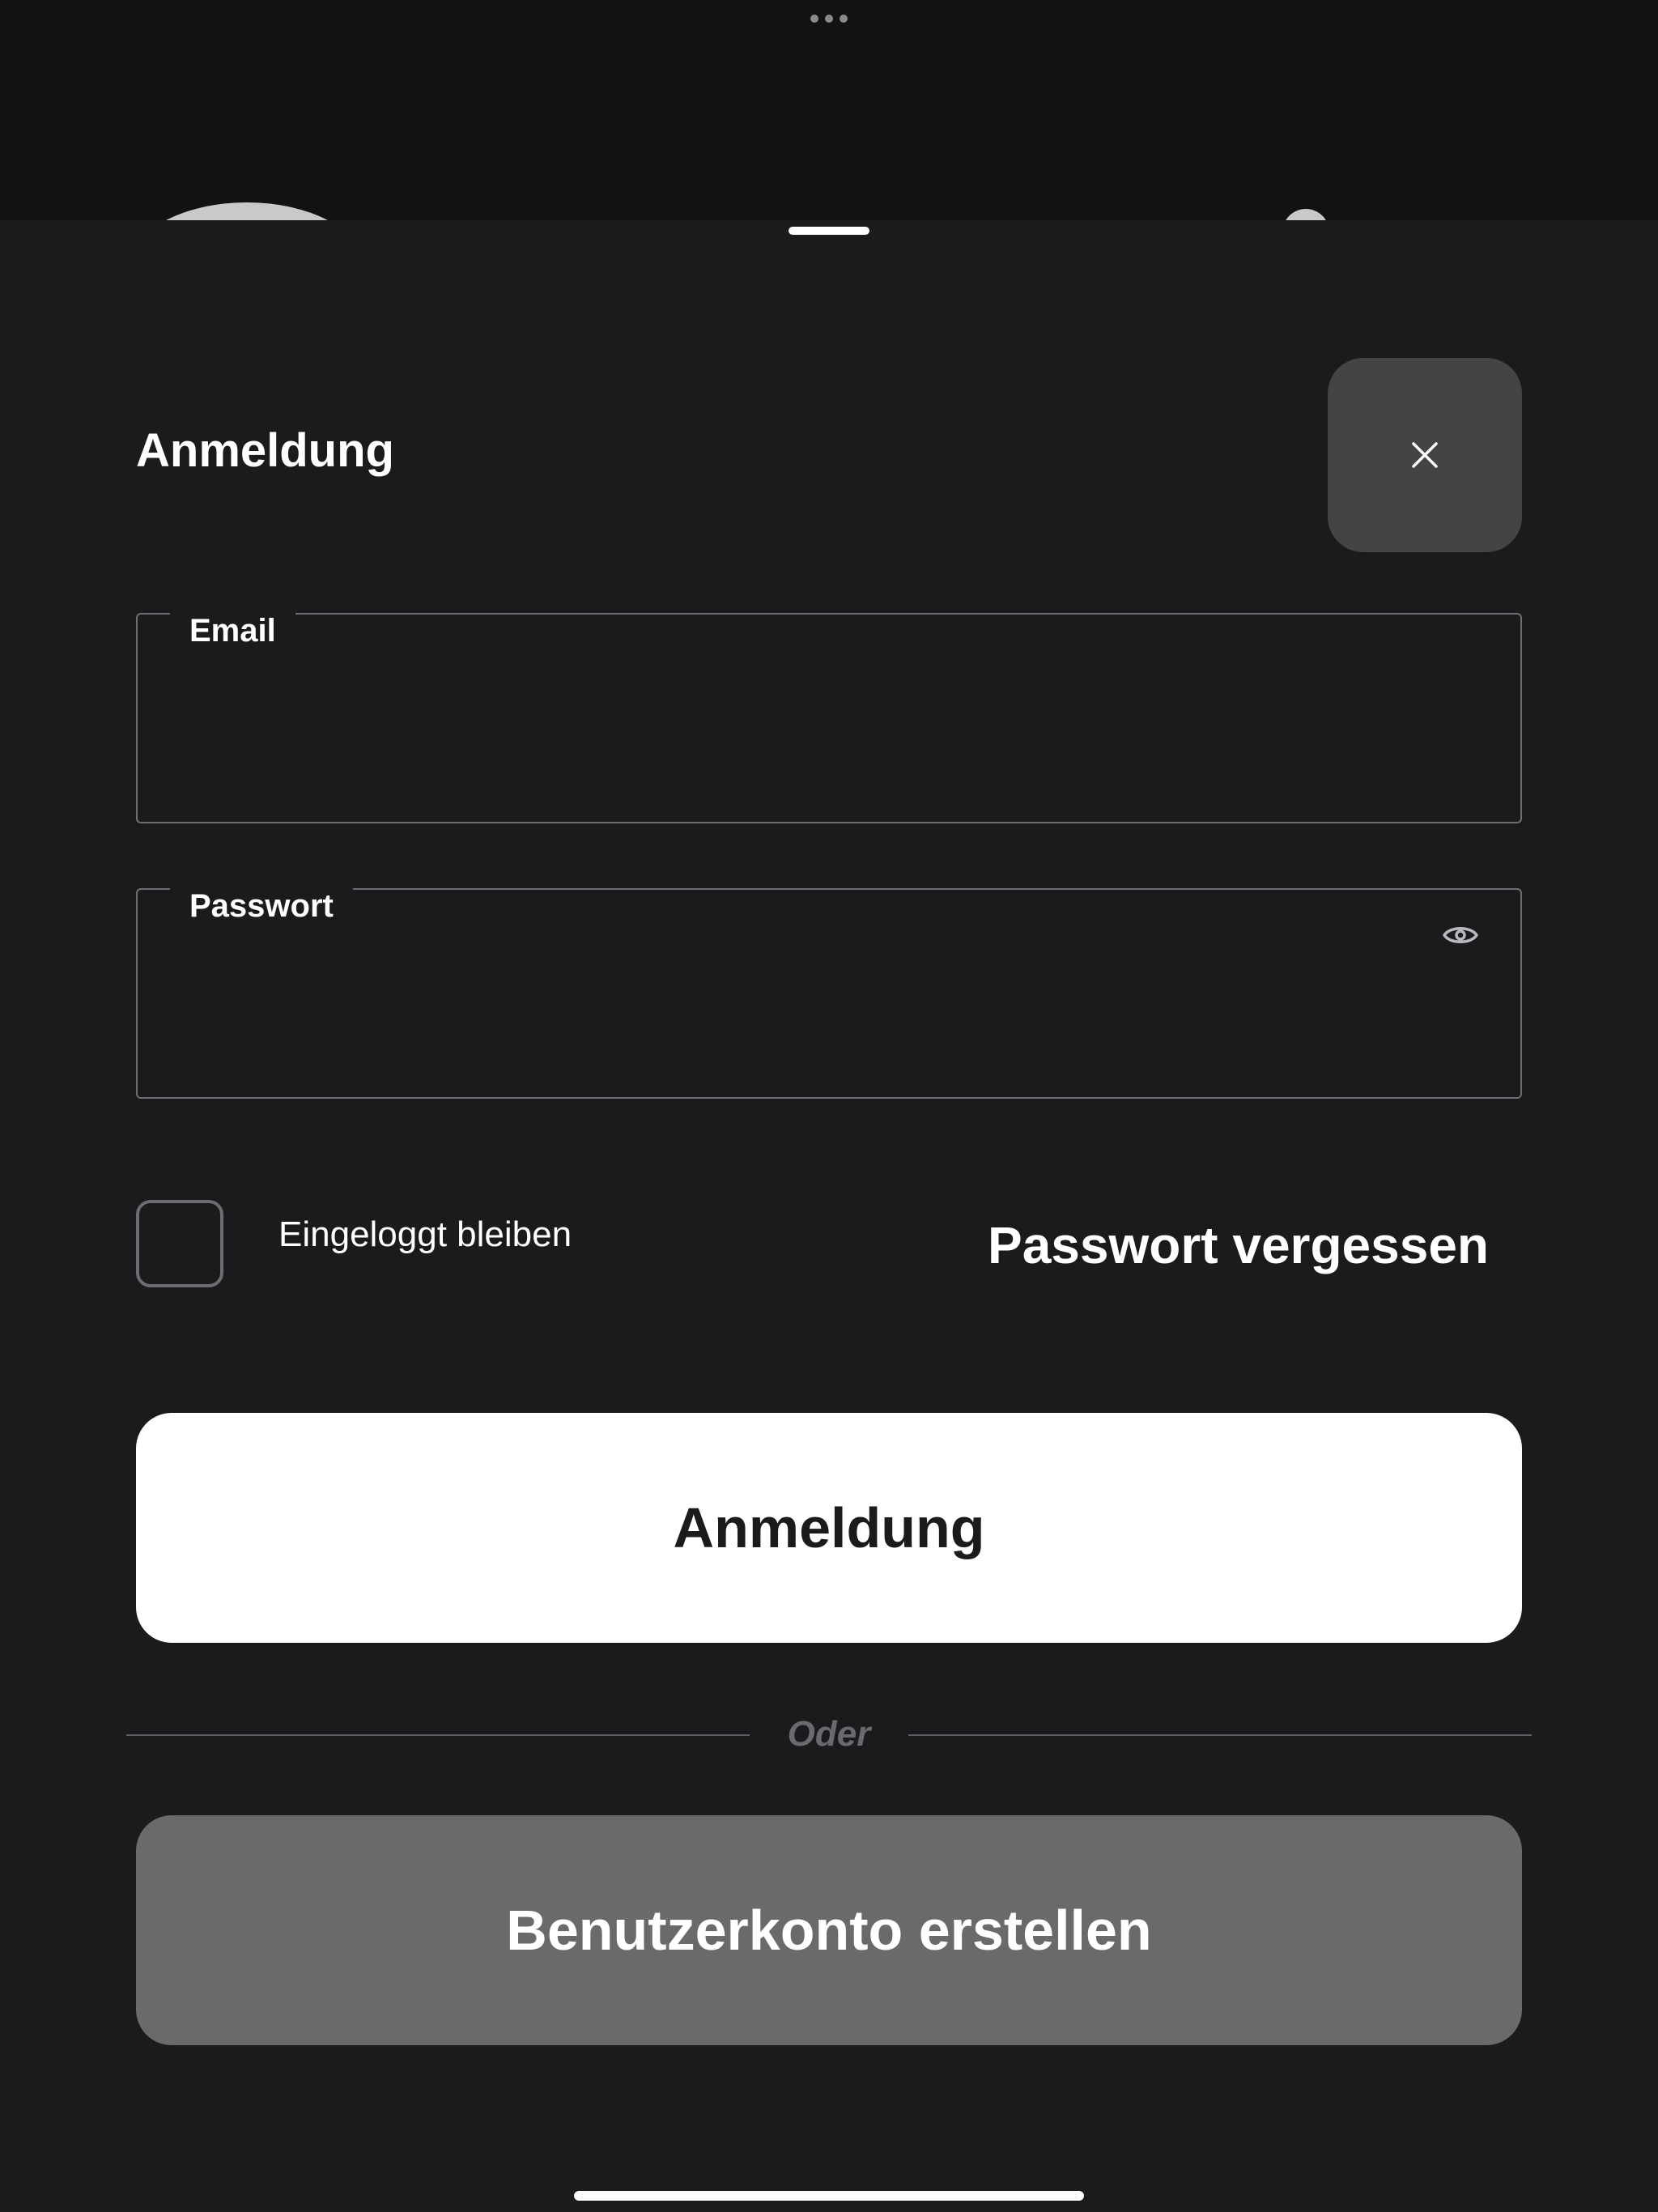  I want to click on divider-line-right, so click(1220, 1735).